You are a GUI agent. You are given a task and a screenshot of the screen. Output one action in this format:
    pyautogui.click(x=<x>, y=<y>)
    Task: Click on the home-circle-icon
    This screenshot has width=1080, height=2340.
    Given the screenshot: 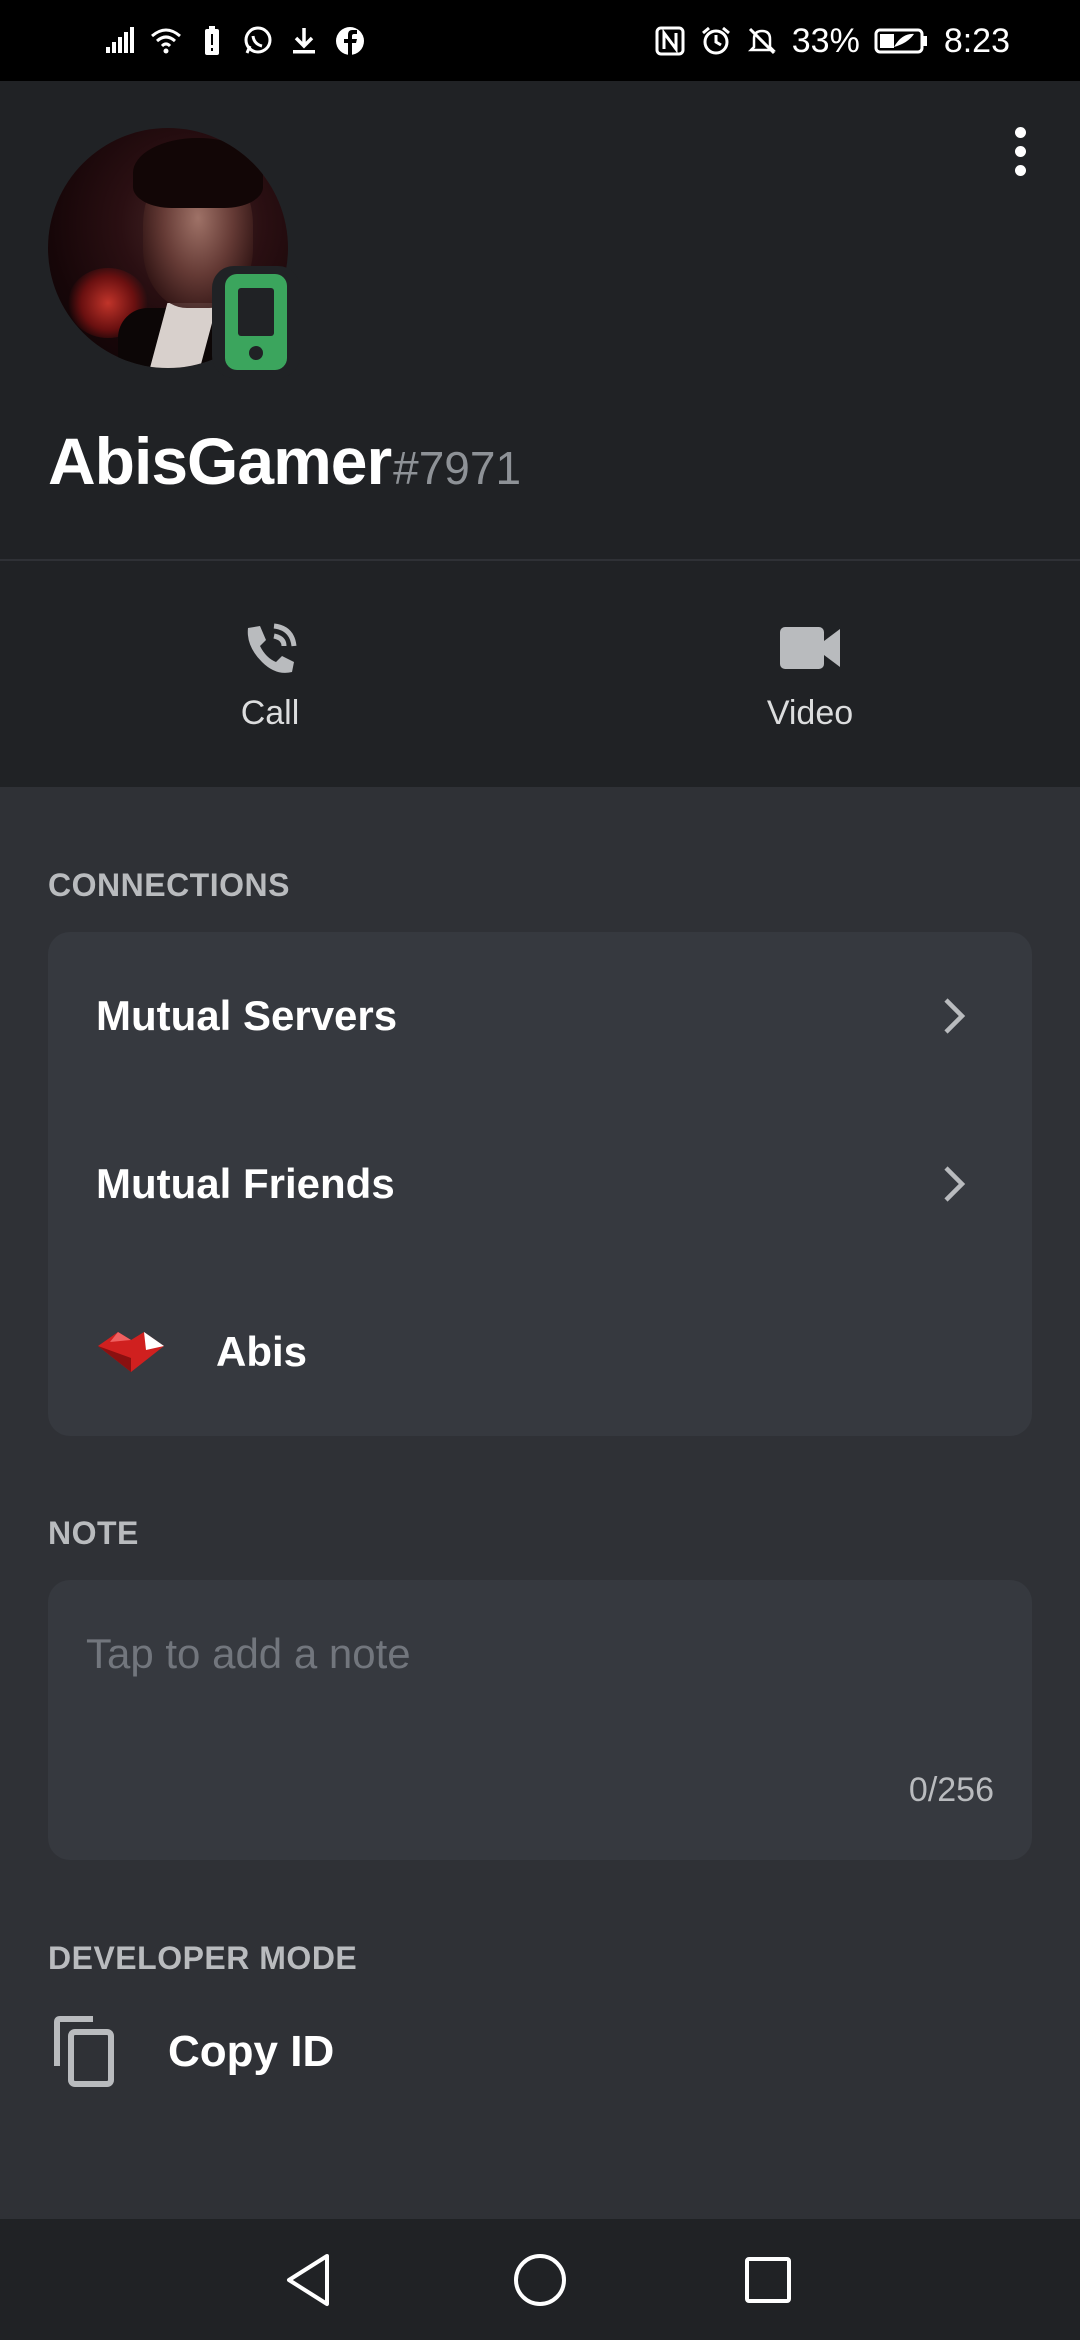 What is the action you would take?
    pyautogui.click(x=540, y=2279)
    